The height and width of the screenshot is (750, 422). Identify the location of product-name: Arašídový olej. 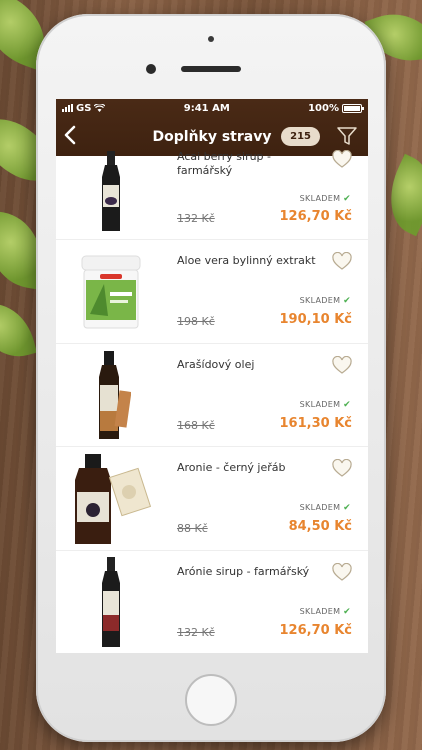
(252, 365).